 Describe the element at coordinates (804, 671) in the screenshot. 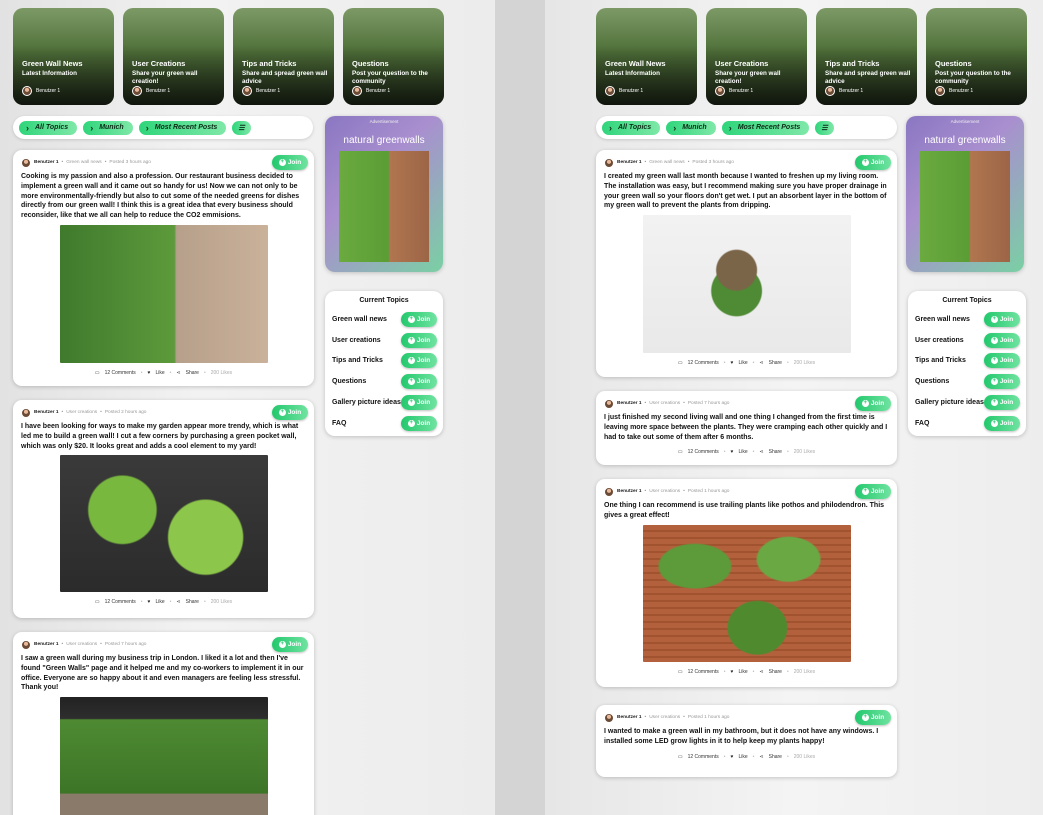

I see `likes-count: 200 Likes` at that location.